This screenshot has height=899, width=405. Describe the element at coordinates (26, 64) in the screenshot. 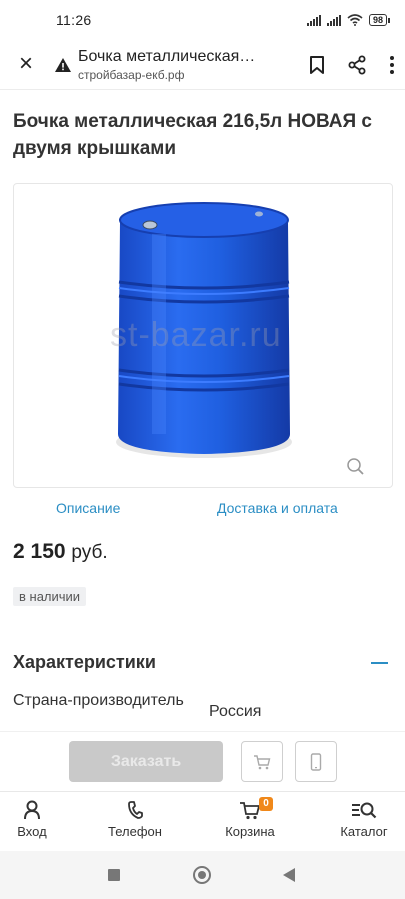

I see `close-icon: ×` at that location.